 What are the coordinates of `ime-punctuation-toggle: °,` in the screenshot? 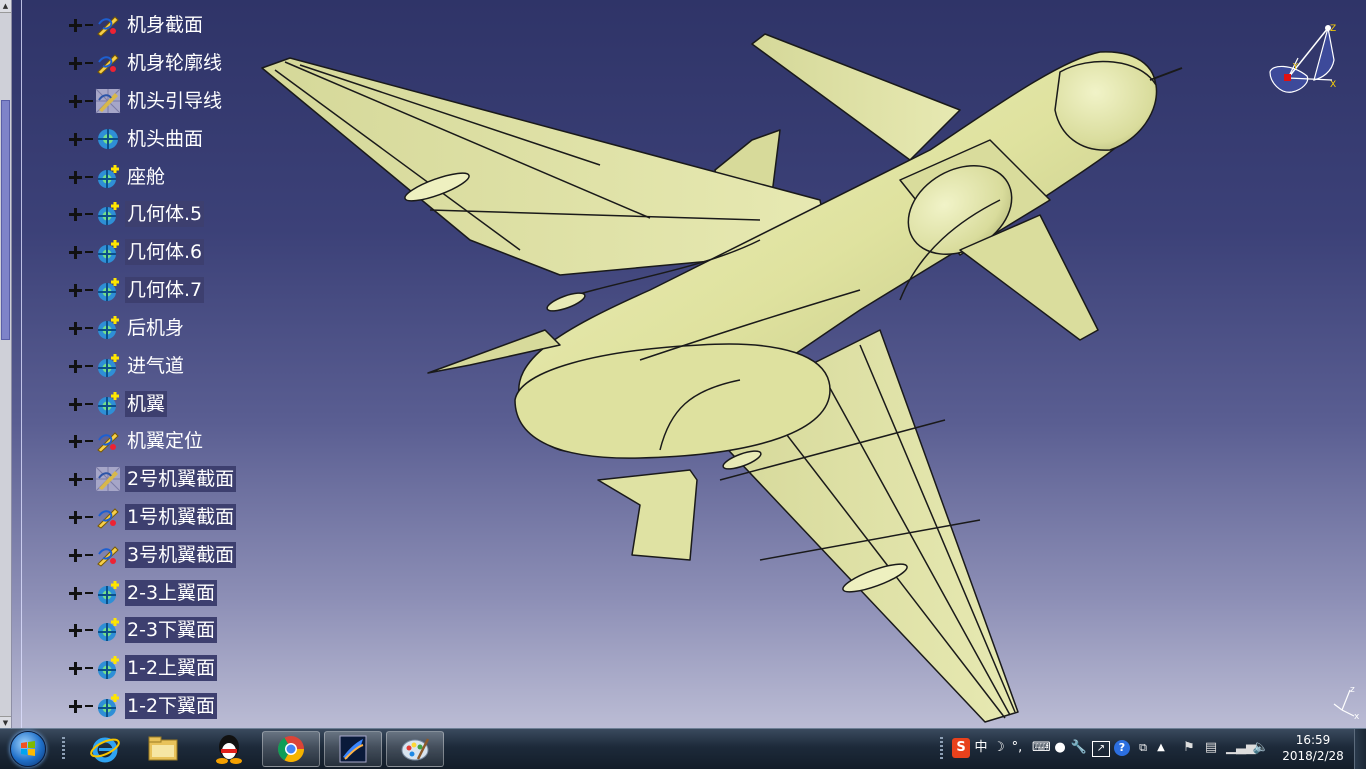 It's located at (1017, 748).